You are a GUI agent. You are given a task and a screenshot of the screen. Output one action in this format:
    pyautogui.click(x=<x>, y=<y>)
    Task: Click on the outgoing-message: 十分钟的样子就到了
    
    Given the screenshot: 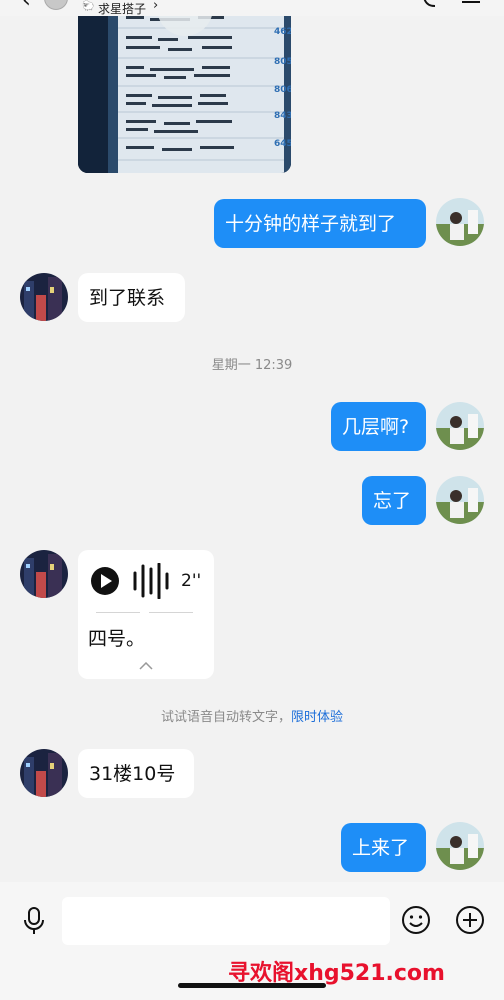 What is the action you would take?
    pyautogui.click(x=320, y=223)
    